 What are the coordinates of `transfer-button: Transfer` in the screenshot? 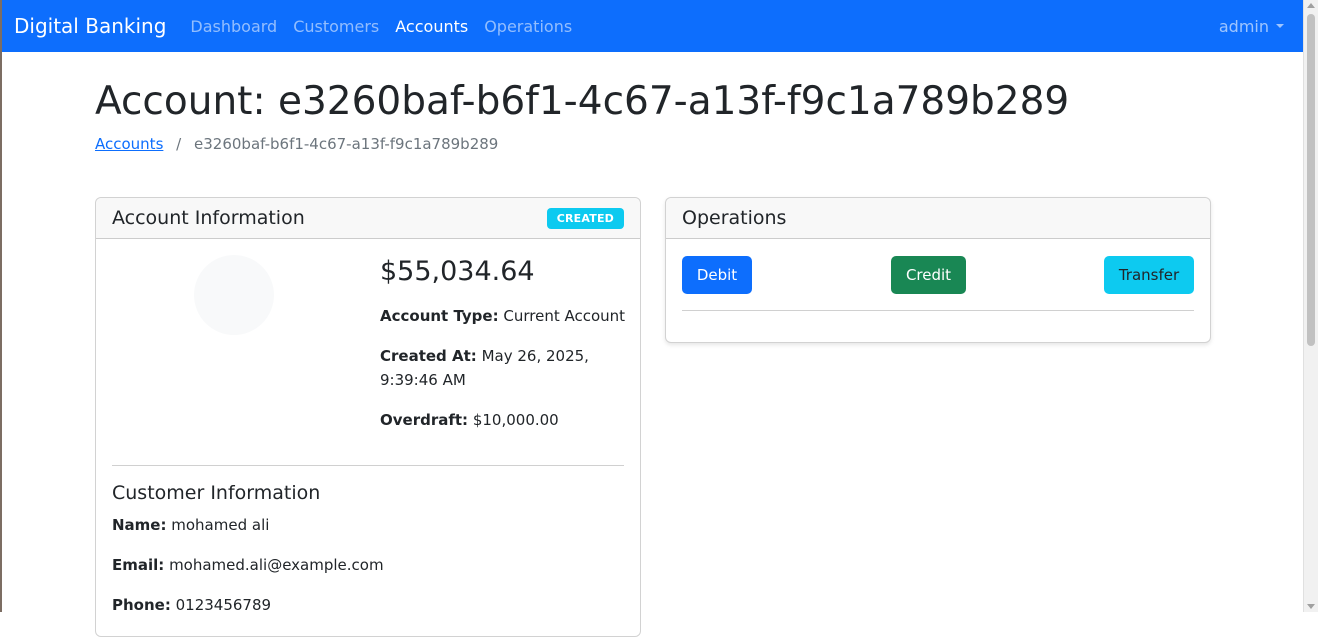 It's located at (1149, 275).